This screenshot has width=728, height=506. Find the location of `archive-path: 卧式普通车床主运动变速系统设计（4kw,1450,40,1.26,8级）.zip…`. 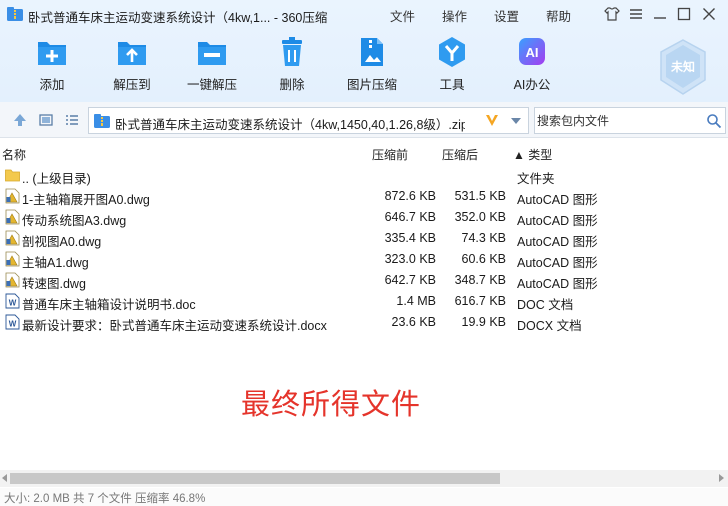

archive-path: 卧式普通车床主运动变速系统设计（4kw,1450,40,1.26,8级）.zip… is located at coordinates (290, 125).